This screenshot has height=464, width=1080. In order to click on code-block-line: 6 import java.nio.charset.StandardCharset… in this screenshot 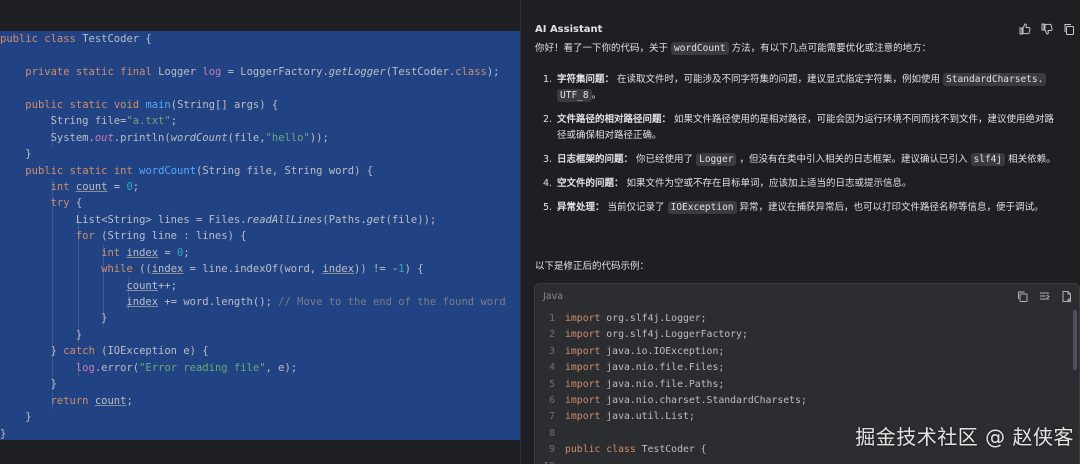, I will do `click(807, 401)`.